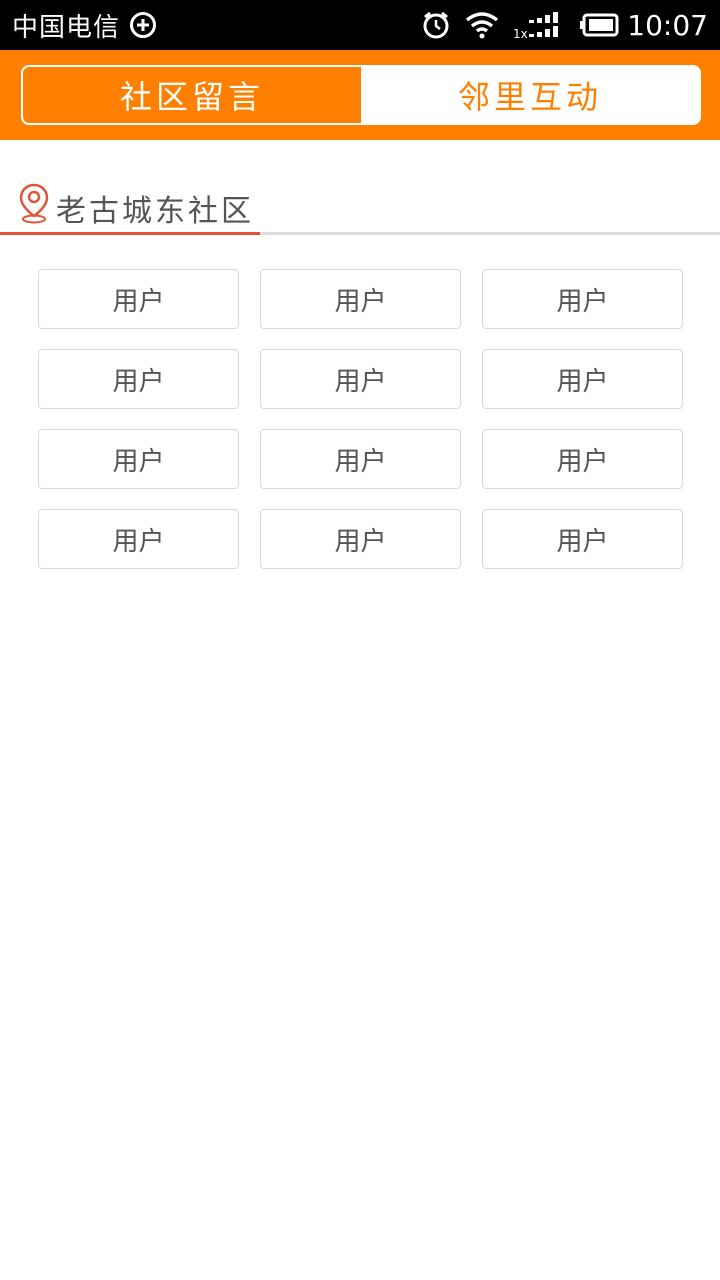 The height and width of the screenshot is (1280, 720). Describe the element at coordinates (536, 26) in the screenshot. I see `signal-icon: 1x` at that location.